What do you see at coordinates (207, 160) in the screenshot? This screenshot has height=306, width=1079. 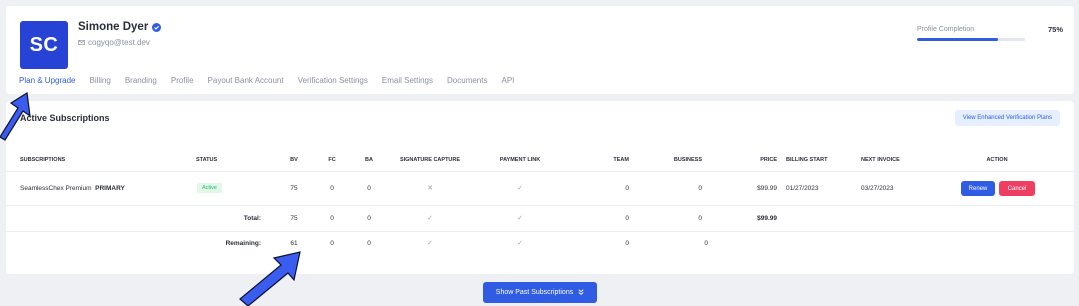 I see `header-status: STATUS` at bounding box center [207, 160].